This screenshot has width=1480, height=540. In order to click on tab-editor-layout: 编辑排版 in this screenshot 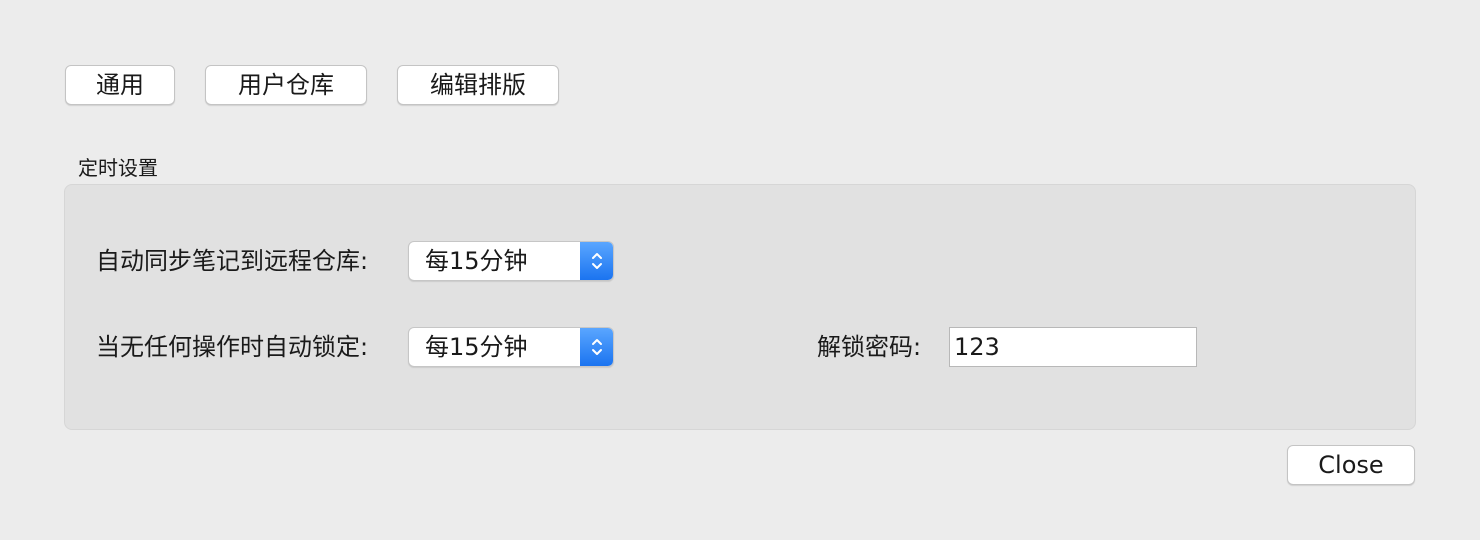, I will do `click(478, 85)`.